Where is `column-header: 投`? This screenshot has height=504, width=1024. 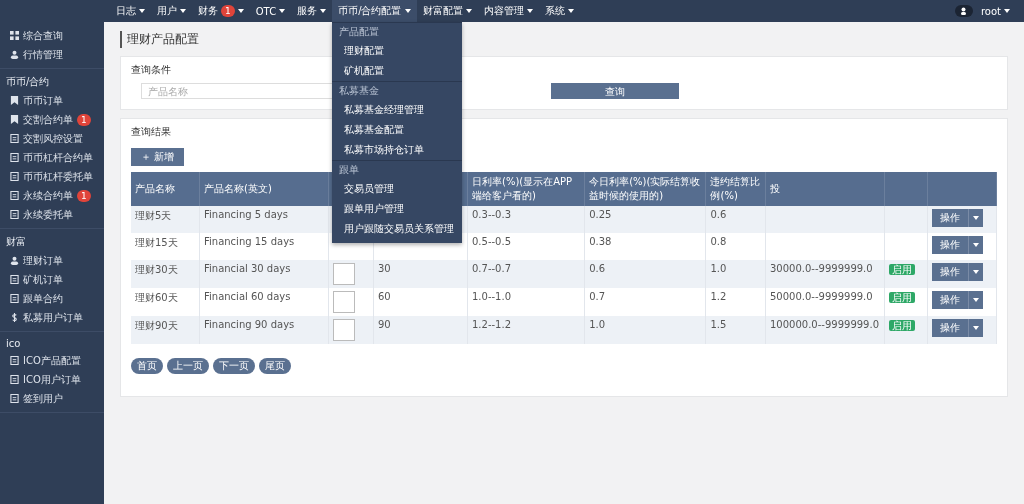 column-header: 投 is located at coordinates (825, 189).